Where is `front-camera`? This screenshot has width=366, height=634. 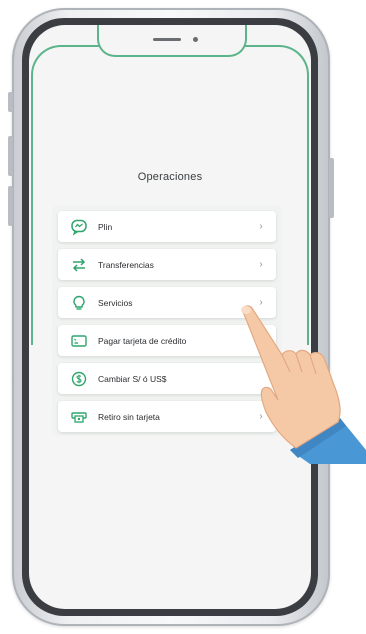
front-camera is located at coordinates (195, 39).